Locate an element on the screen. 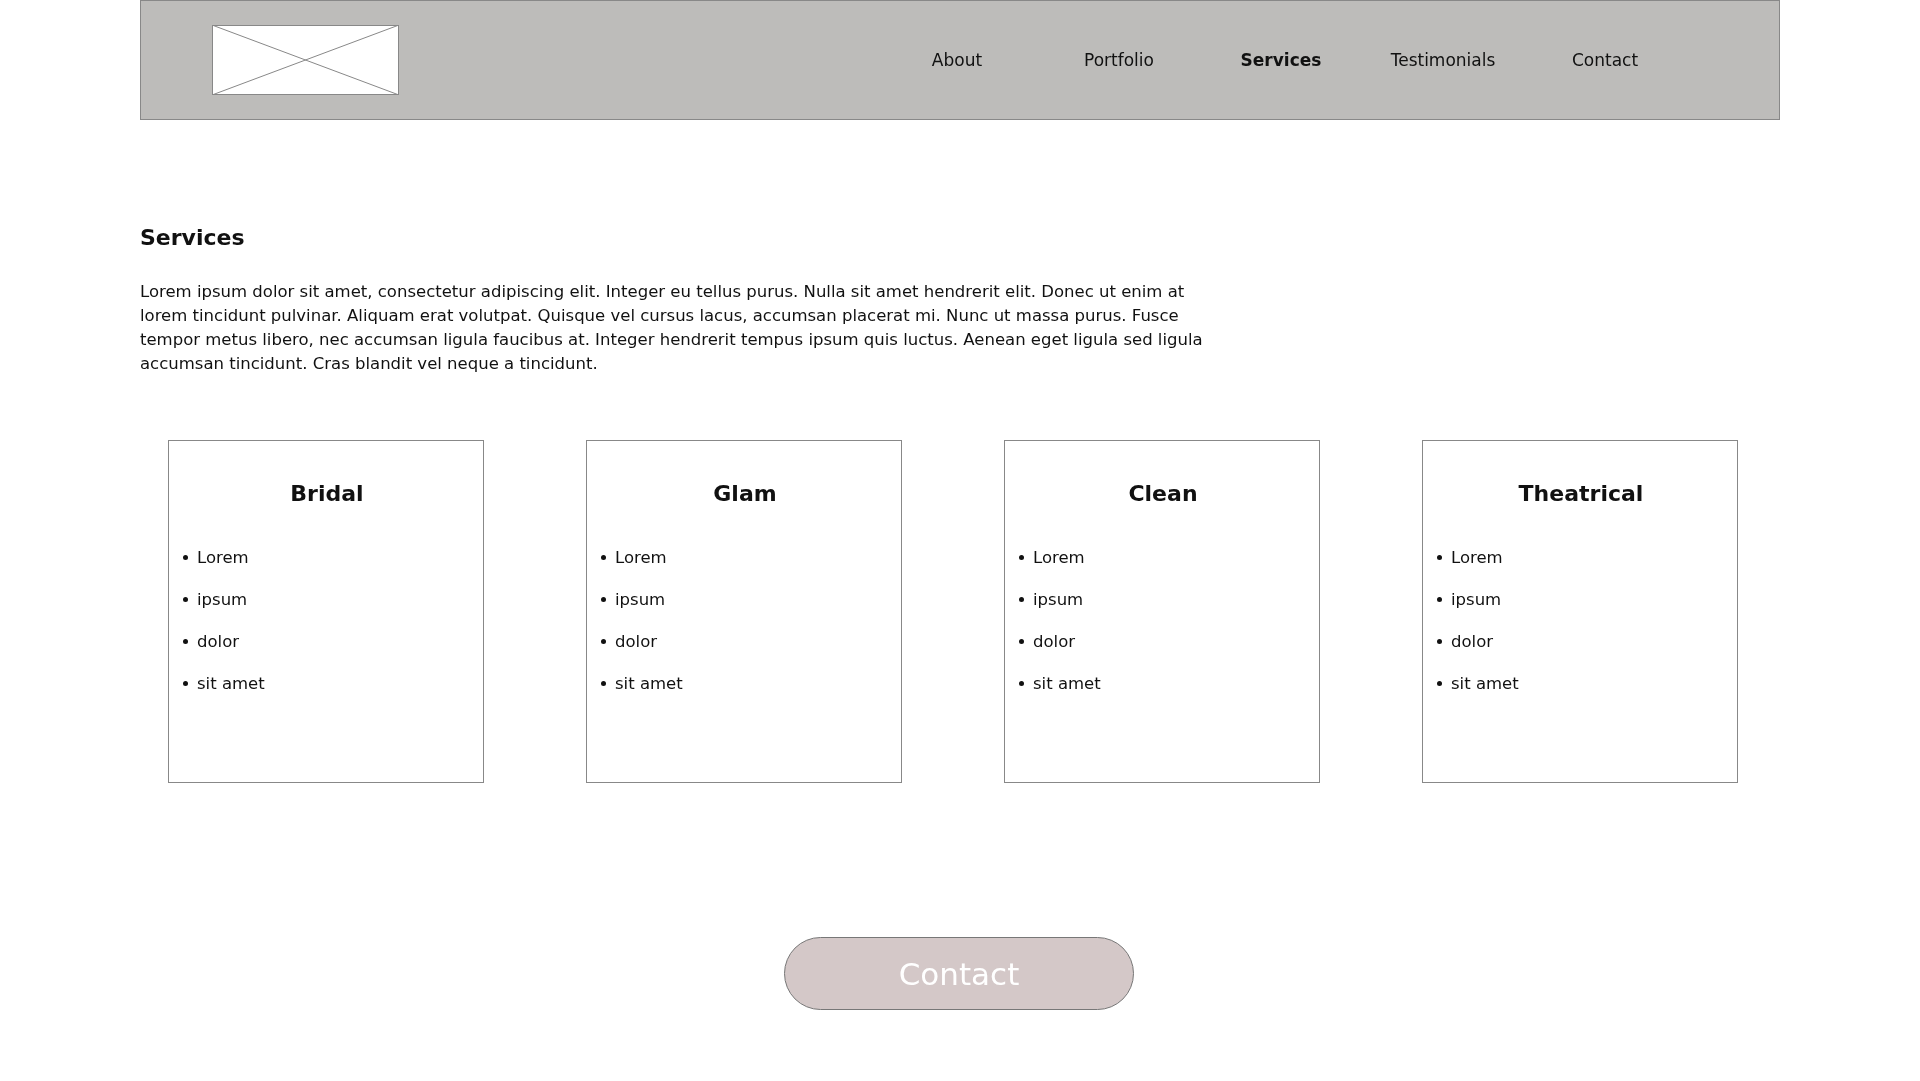 The image size is (1920, 1081). intro-paragraph: Lorem ipsum dolor sit amet, consectetur adipiscing elit. Integer eu tellus purus. Nulla sit amet hendrerit elit. Donec ut enim at lorem tincidunt pulvinar. Aliquam erat volutpat. Quisque vel cursus lacus, accumsan placerat mi. Nunc ut massa purus. Fusce tempor metus libero, nec accumsan ligula faucibus at. Integer hendrerit tempus ipsum quis luctus. Aenean eget ligula sed ligula accumsan tincidunt. Cras blandit vel neque a tincidunt. is located at coordinates (672, 328).